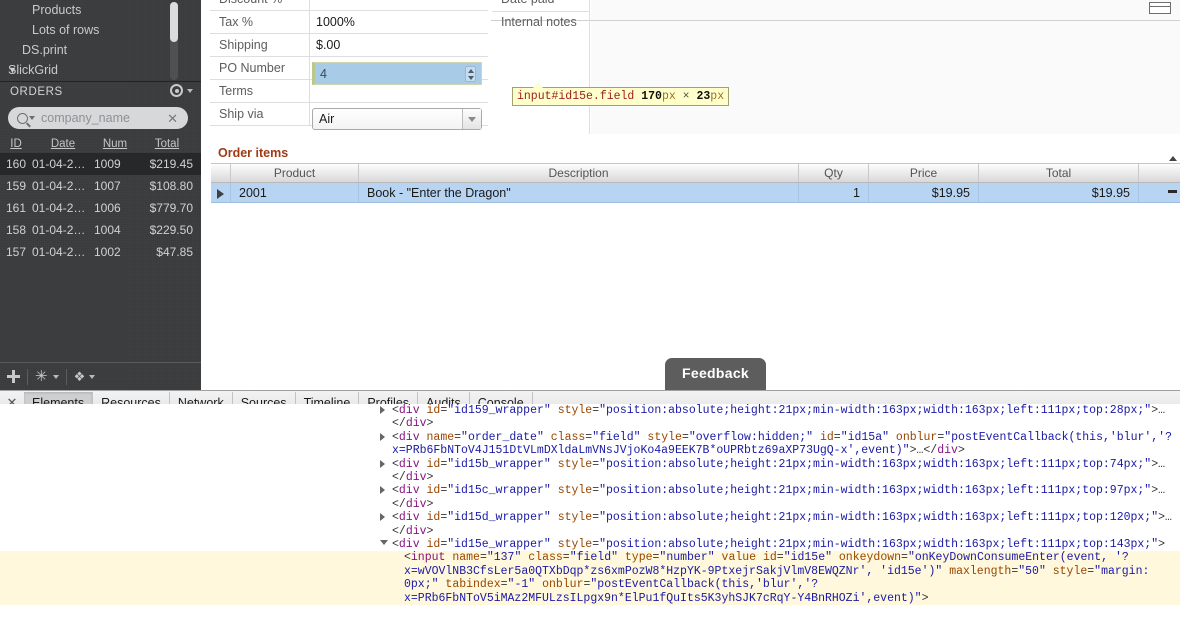  Describe the element at coordinates (686, 96) in the screenshot. I see `tooltip-times-symbol: ×` at that location.